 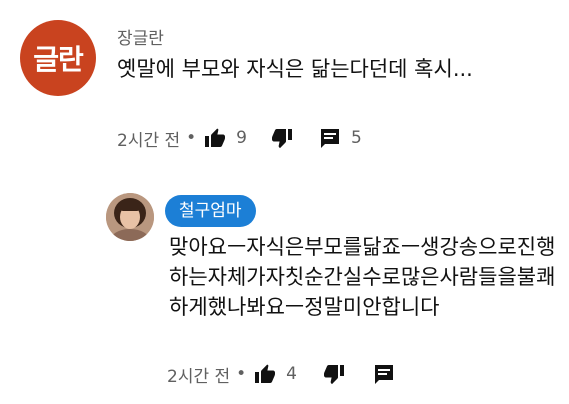 I want to click on comment-timestamp: 2시간 전, so click(x=148, y=138).